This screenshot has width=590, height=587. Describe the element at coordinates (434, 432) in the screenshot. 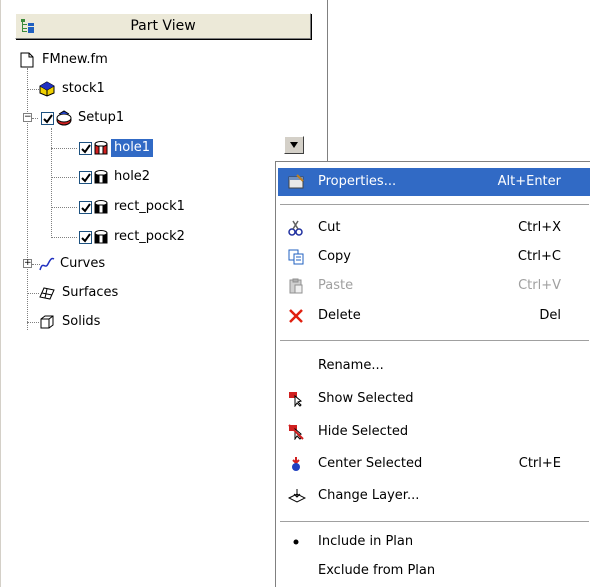

I see `menu-item-hide-selected: Hide Selected` at that location.